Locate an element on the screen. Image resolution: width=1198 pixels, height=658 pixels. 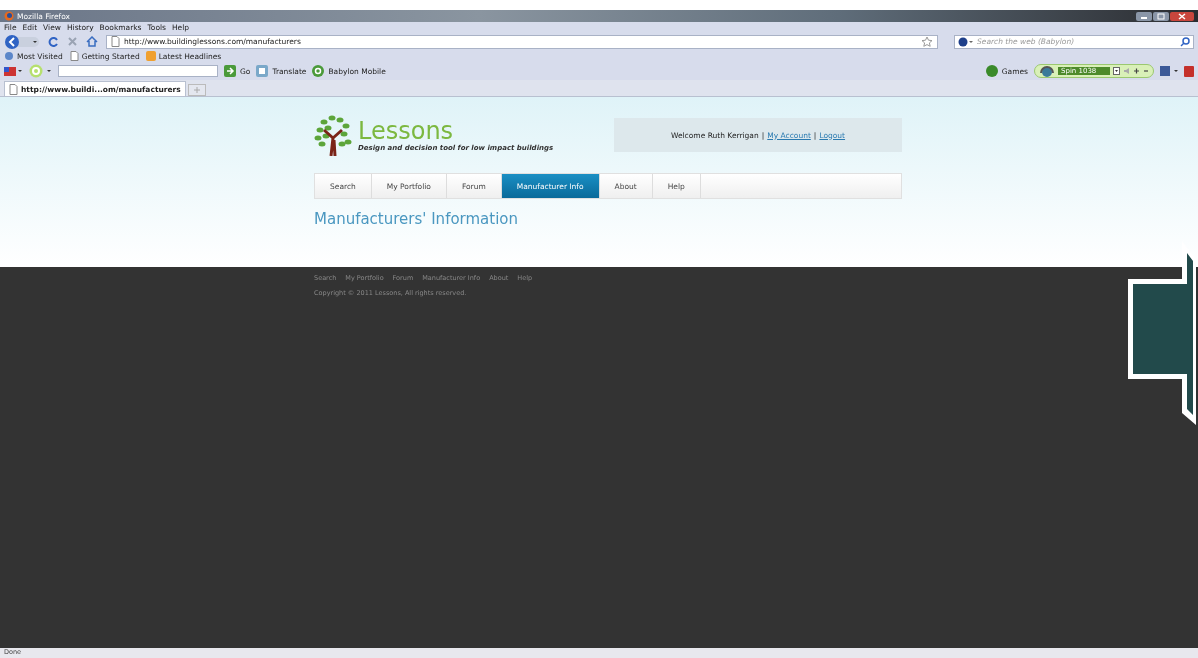
tree-logo-icon is located at coordinates (334, 135).